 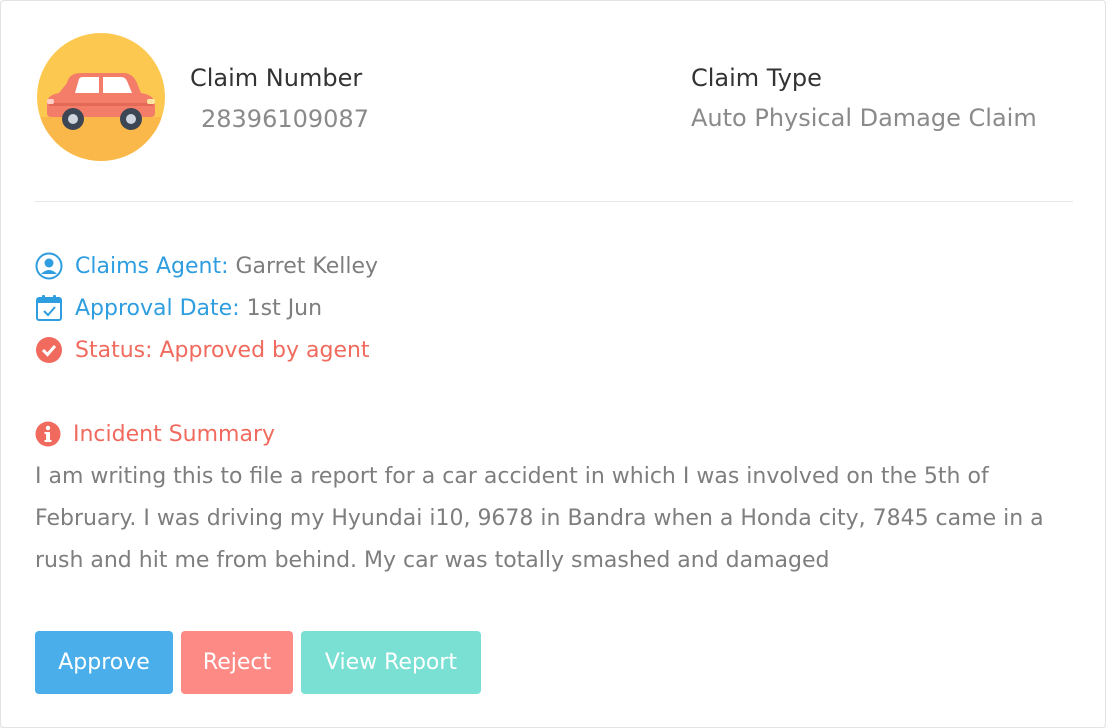 I want to click on incident-summary-title: Incident Summary, so click(x=155, y=434).